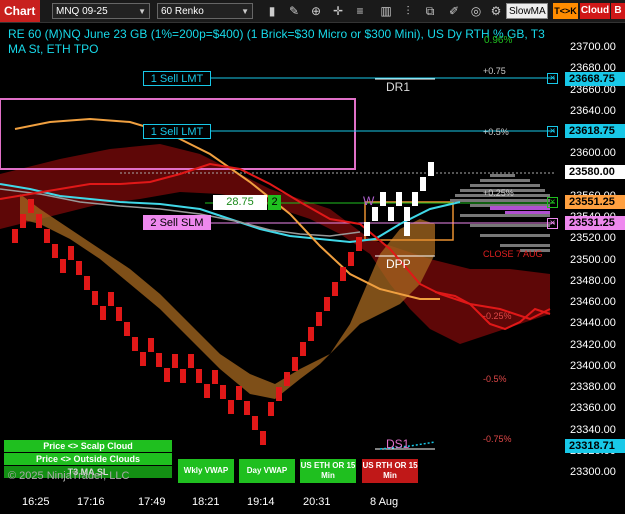 The height and width of the screenshot is (514, 625). Describe the element at coordinates (593, 110) in the screenshot. I see `price-tick: 23640.00` at that location.